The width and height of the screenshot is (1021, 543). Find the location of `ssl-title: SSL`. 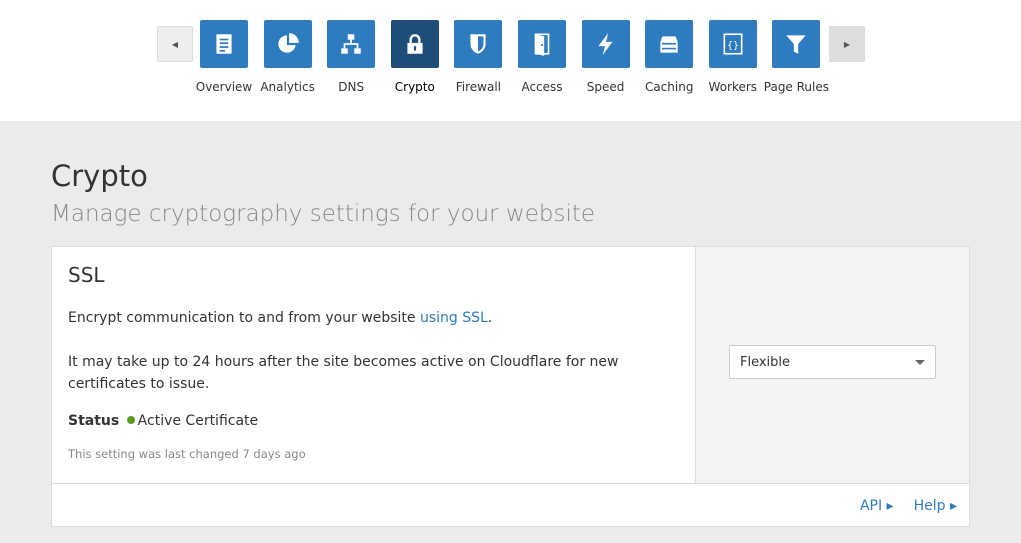

ssl-title: SSL is located at coordinates (86, 275).